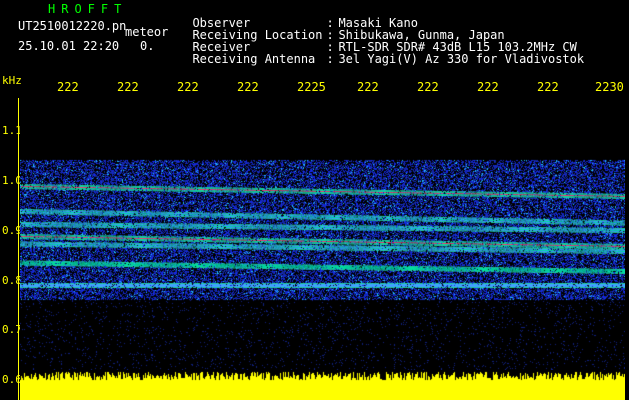 The image size is (629, 400). I want to click on meteor-count: 0., so click(147, 46).